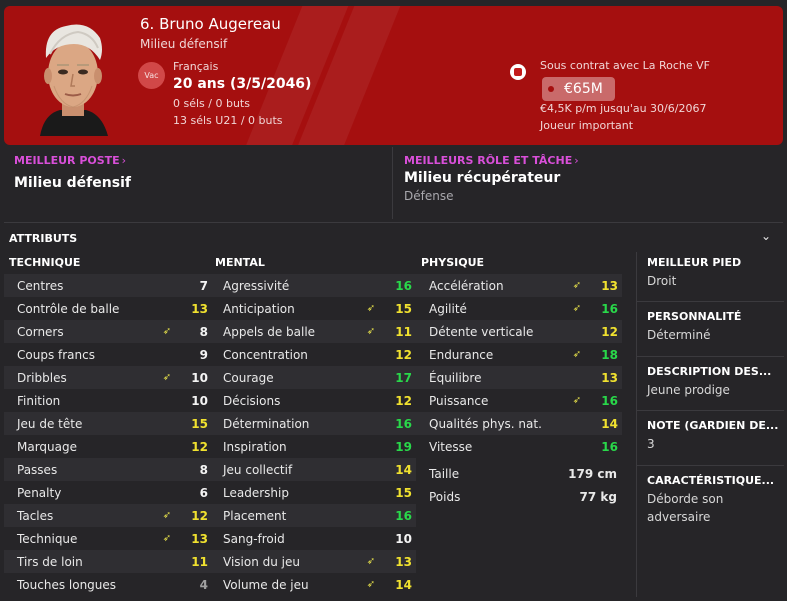 The image size is (787, 601). Describe the element at coordinates (313, 400) in the screenshot. I see `mental-attribute-row: Décisions 12` at that location.